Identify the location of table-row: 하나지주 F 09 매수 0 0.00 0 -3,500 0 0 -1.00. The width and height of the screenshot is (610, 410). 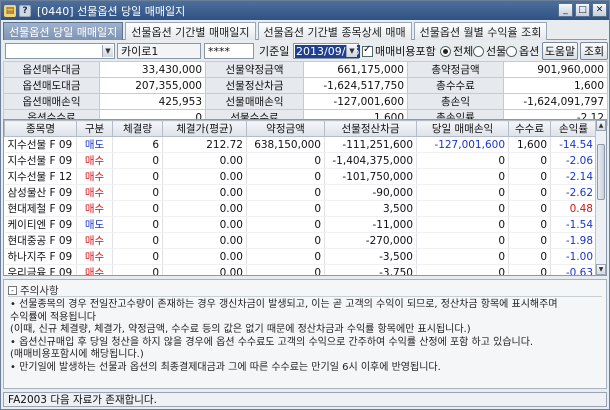
(300, 256).